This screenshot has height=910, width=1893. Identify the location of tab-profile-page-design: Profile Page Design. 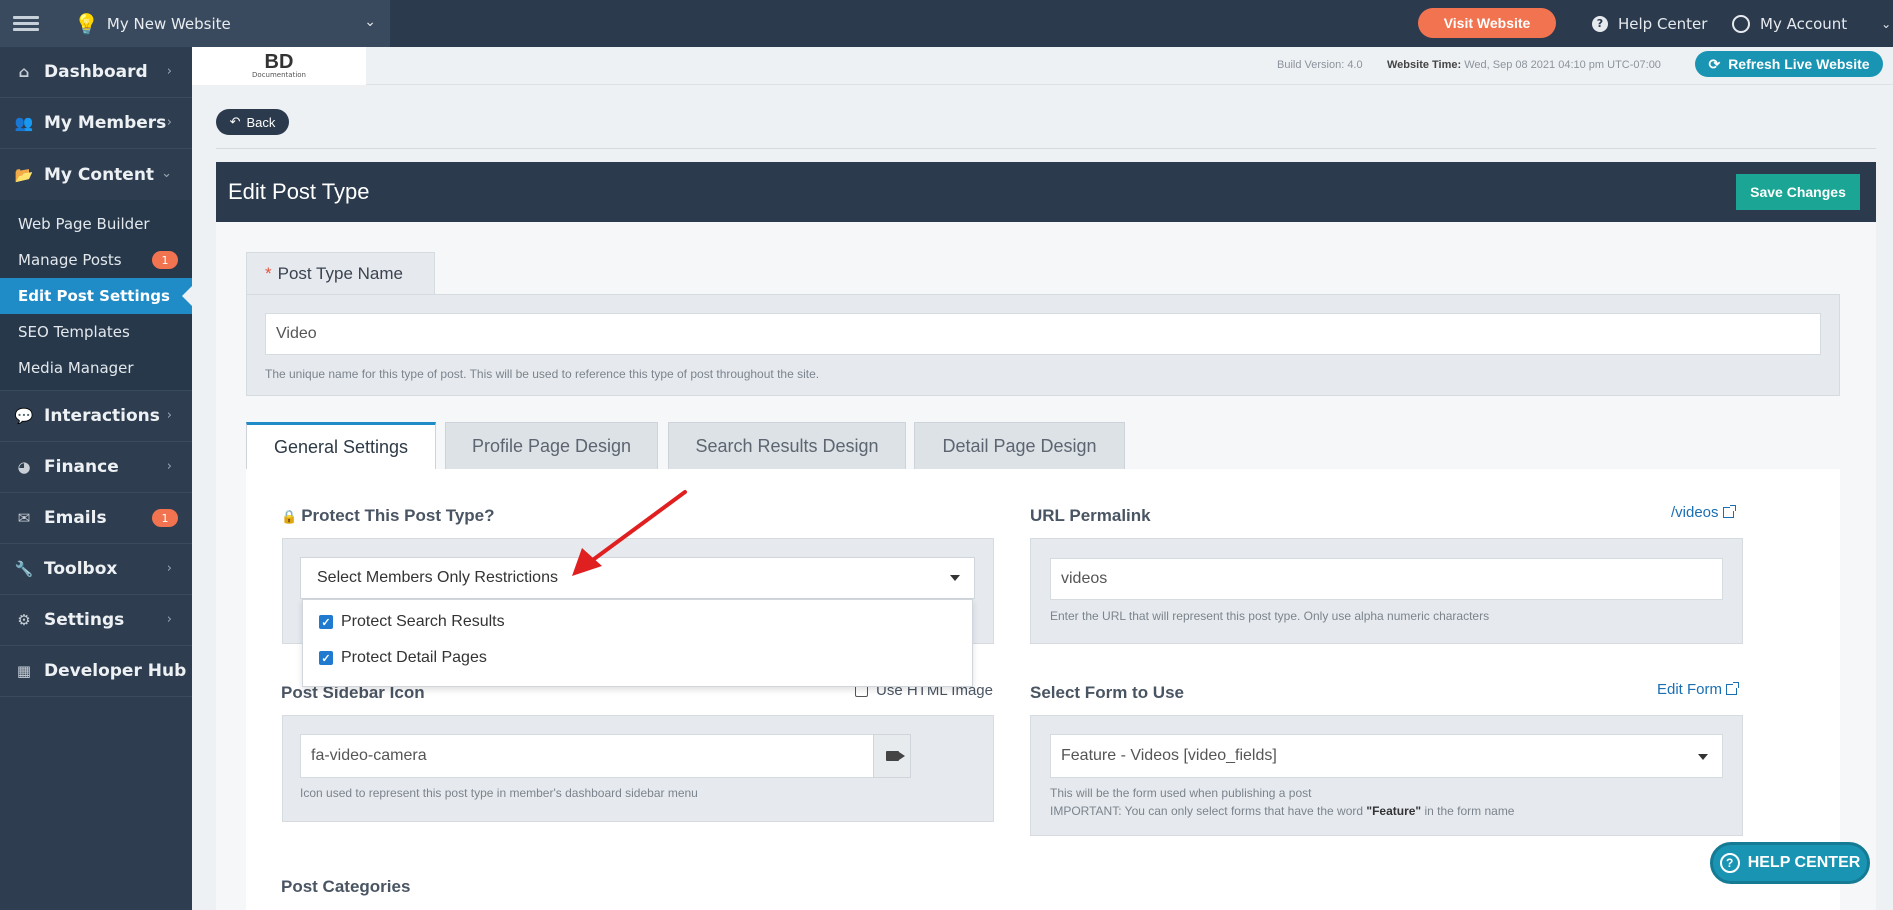
(551, 445).